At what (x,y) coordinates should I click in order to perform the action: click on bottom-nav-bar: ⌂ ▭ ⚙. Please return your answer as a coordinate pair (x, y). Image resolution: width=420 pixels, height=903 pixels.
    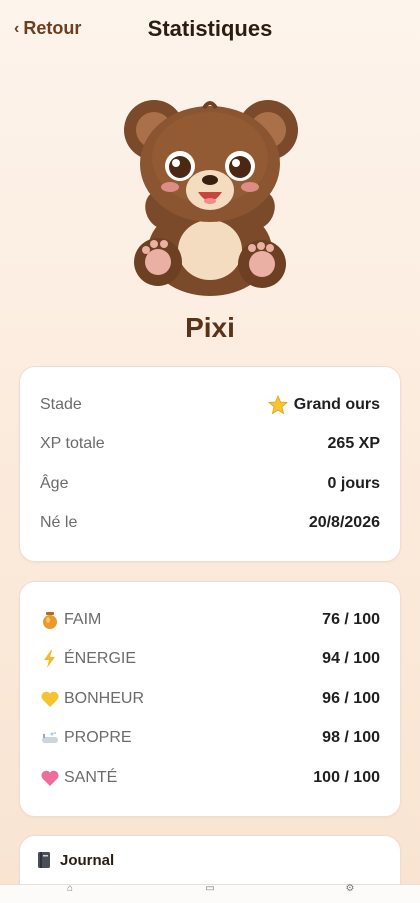
    Looking at the image, I should click on (210, 893).